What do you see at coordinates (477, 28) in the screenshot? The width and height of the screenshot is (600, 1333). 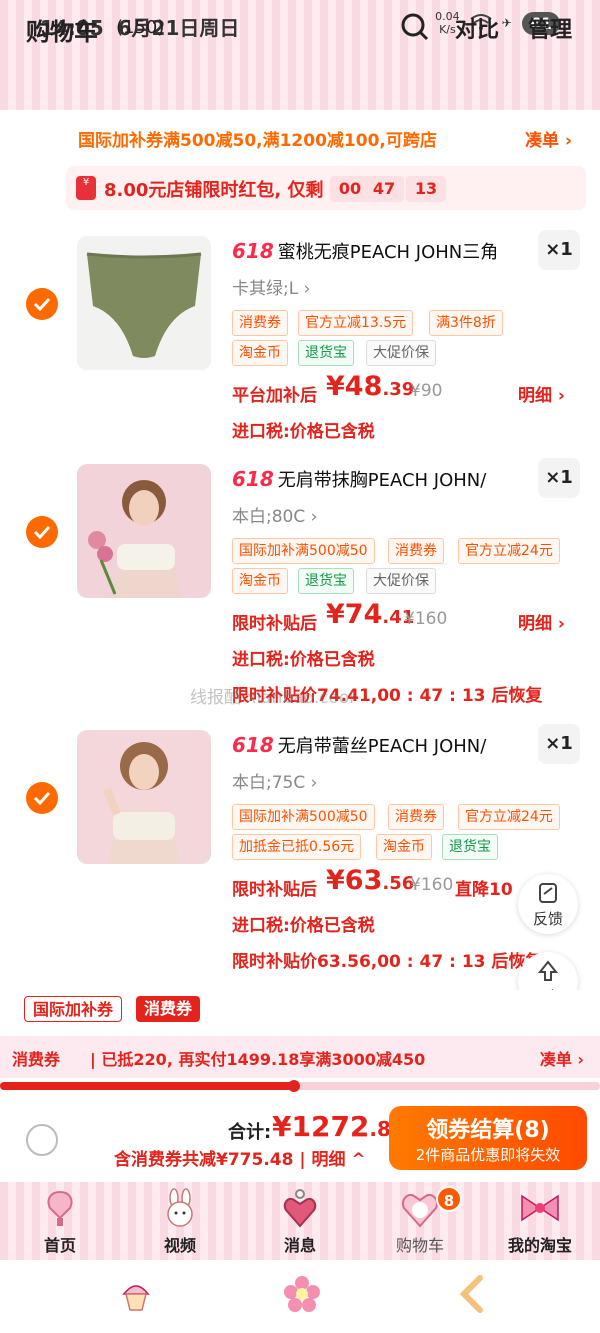 I see `compare-button: 对比` at bounding box center [477, 28].